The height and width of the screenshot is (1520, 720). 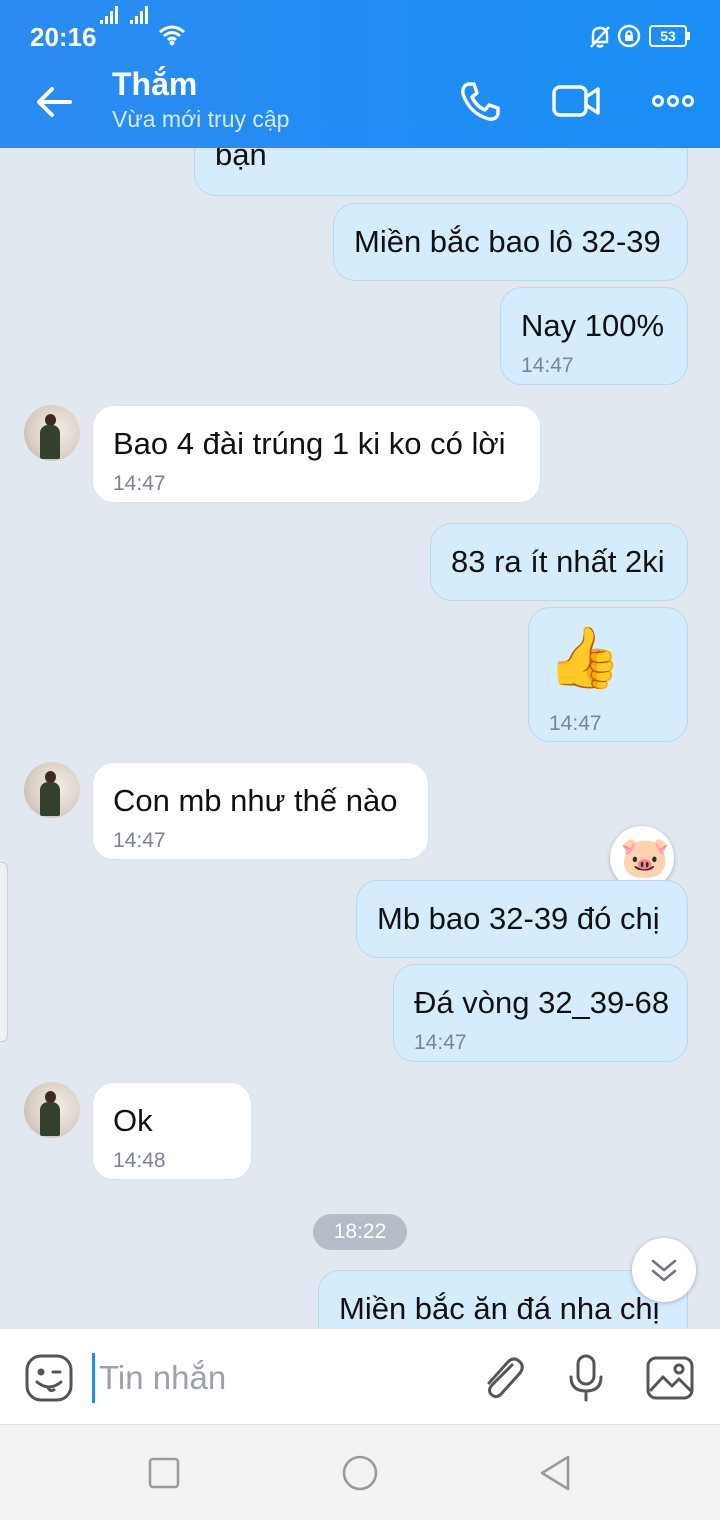 What do you see at coordinates (4, 952) in the screenshot?
I see `side-drawer-handle` at bounding box center [4, 952].